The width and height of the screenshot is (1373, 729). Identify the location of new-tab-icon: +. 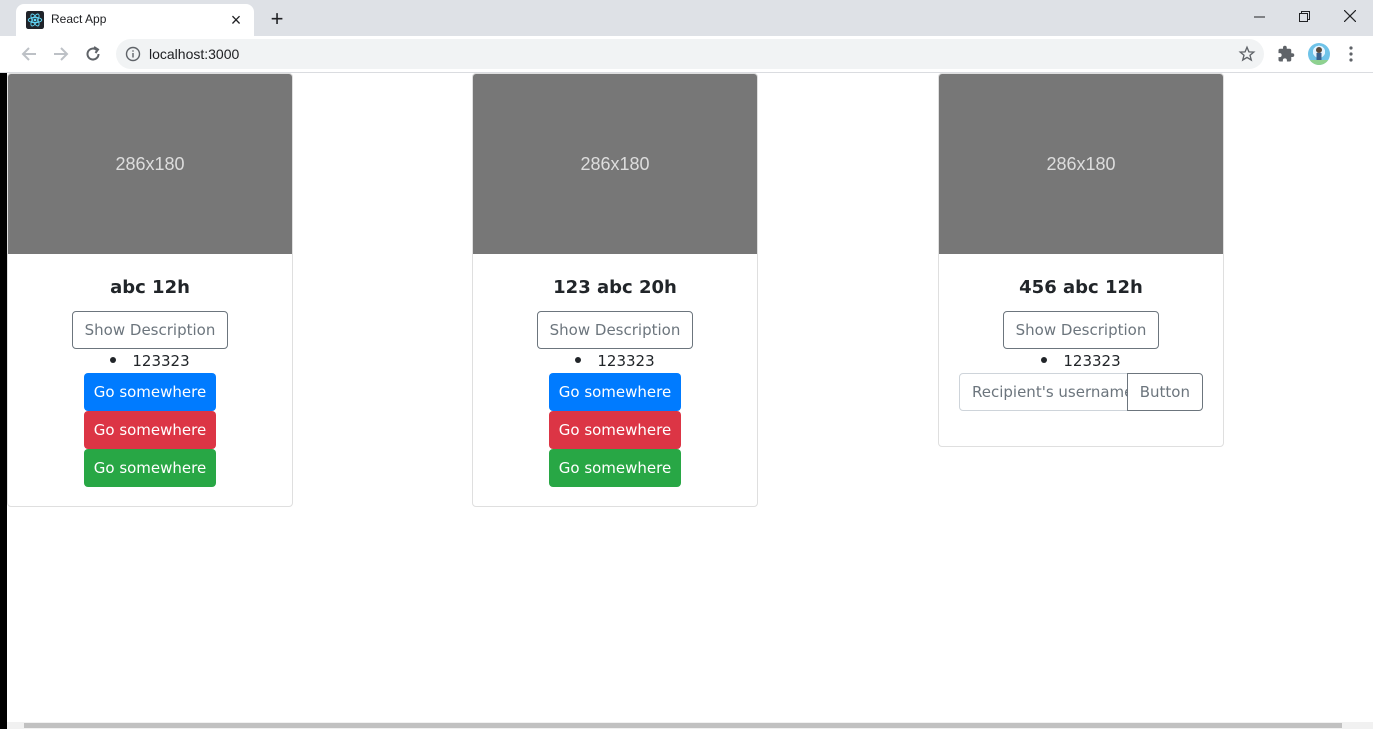
(277, 19).